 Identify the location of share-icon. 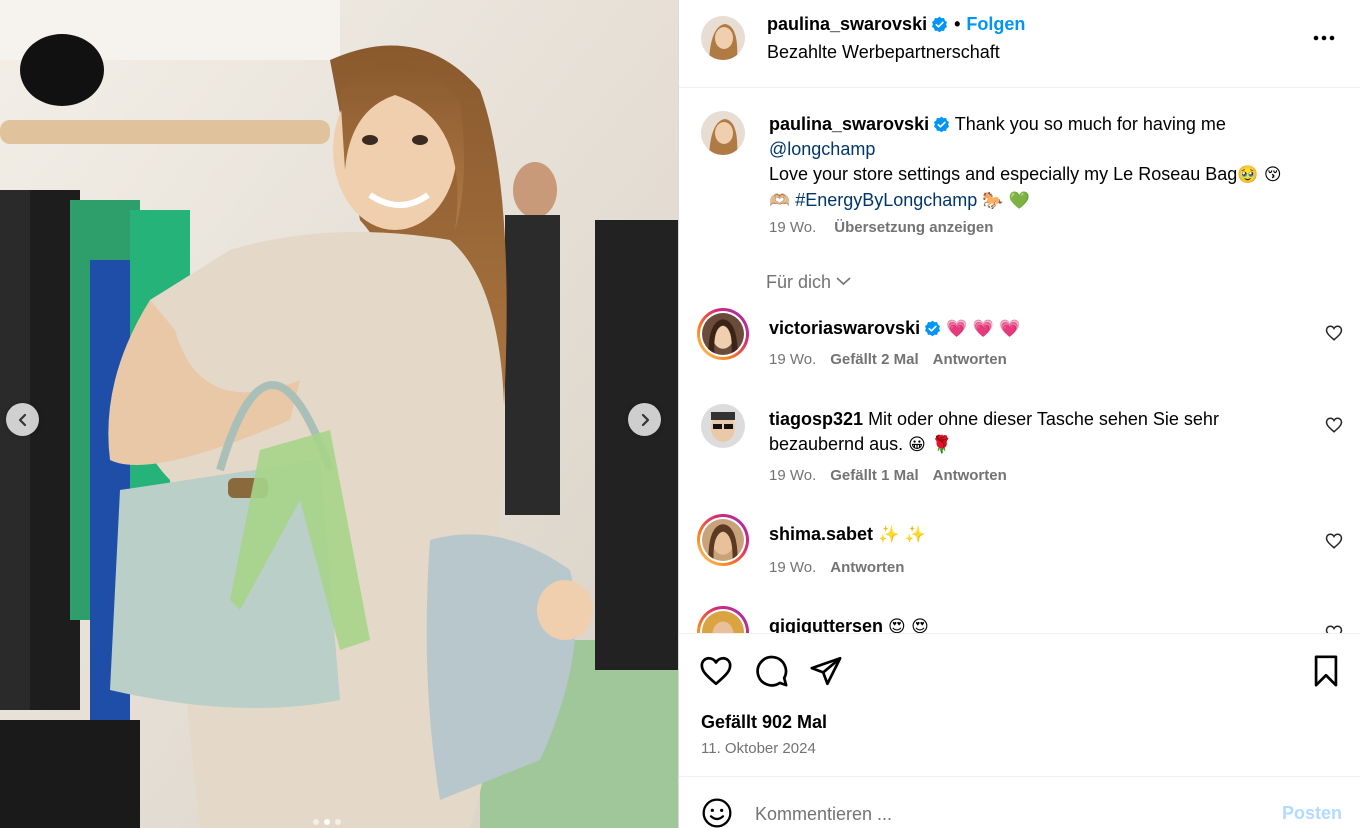
(826, 671).